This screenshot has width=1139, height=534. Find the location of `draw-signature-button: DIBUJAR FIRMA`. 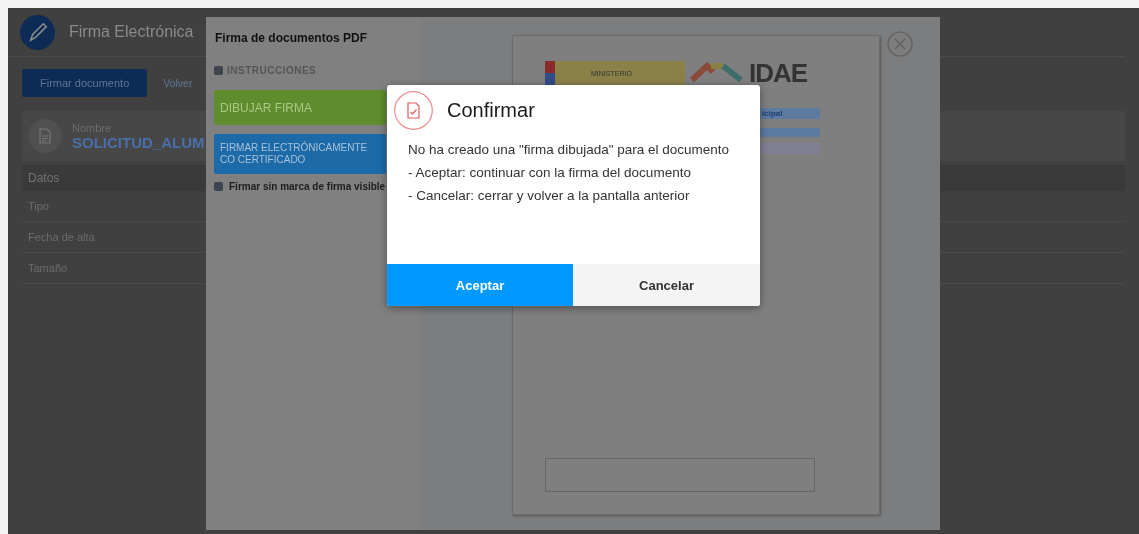

draw-signature-button: DIBUJAR FIRMA is located at coordinates (300, 107).